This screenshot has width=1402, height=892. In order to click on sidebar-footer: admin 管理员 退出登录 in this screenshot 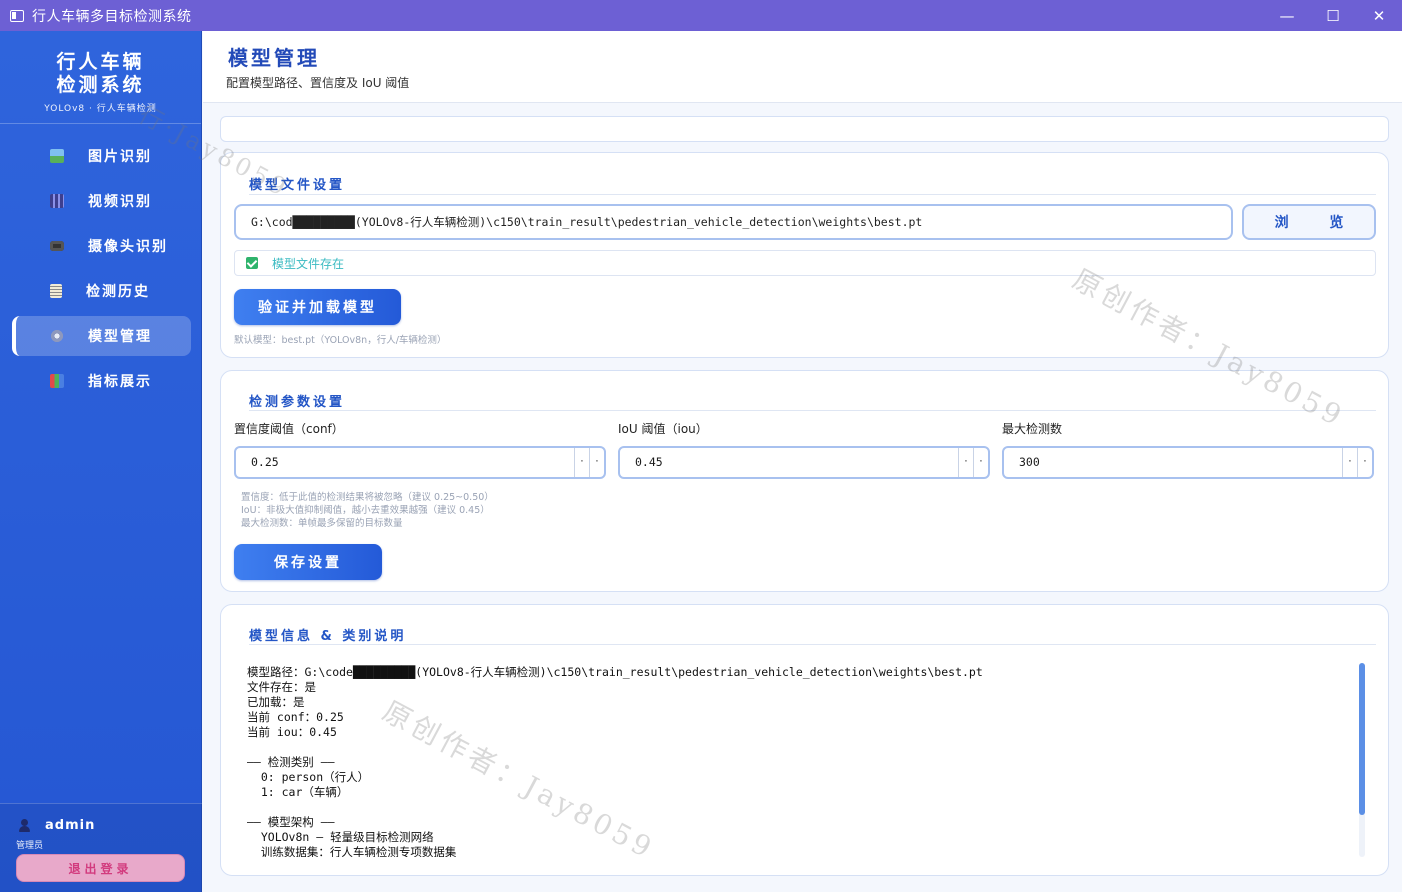, I will do `click(101, 847)`.